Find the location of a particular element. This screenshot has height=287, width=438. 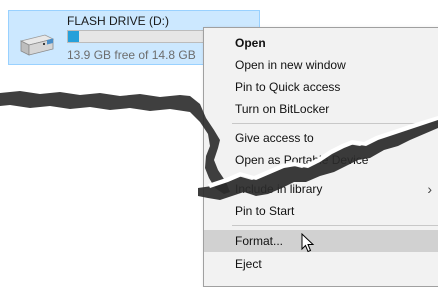

chevron-right-icon: › is located at coordinates (429, 189).